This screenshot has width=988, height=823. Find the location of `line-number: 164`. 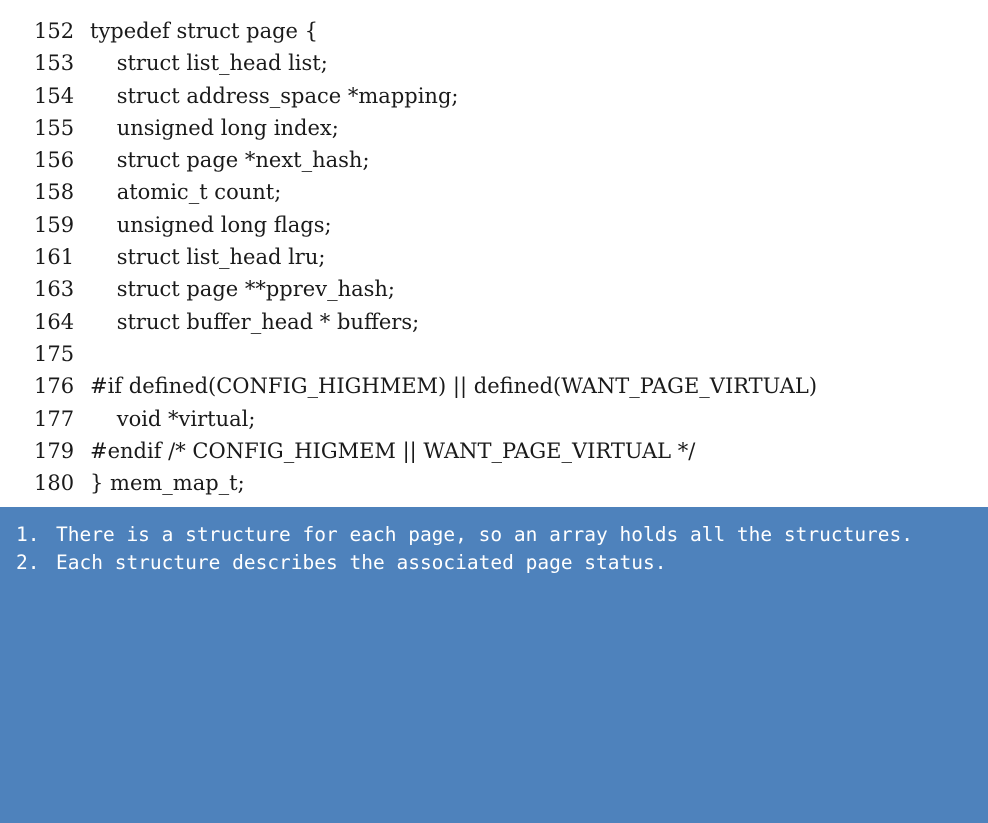

line-number: 164 is located at coordinates (54, 321).